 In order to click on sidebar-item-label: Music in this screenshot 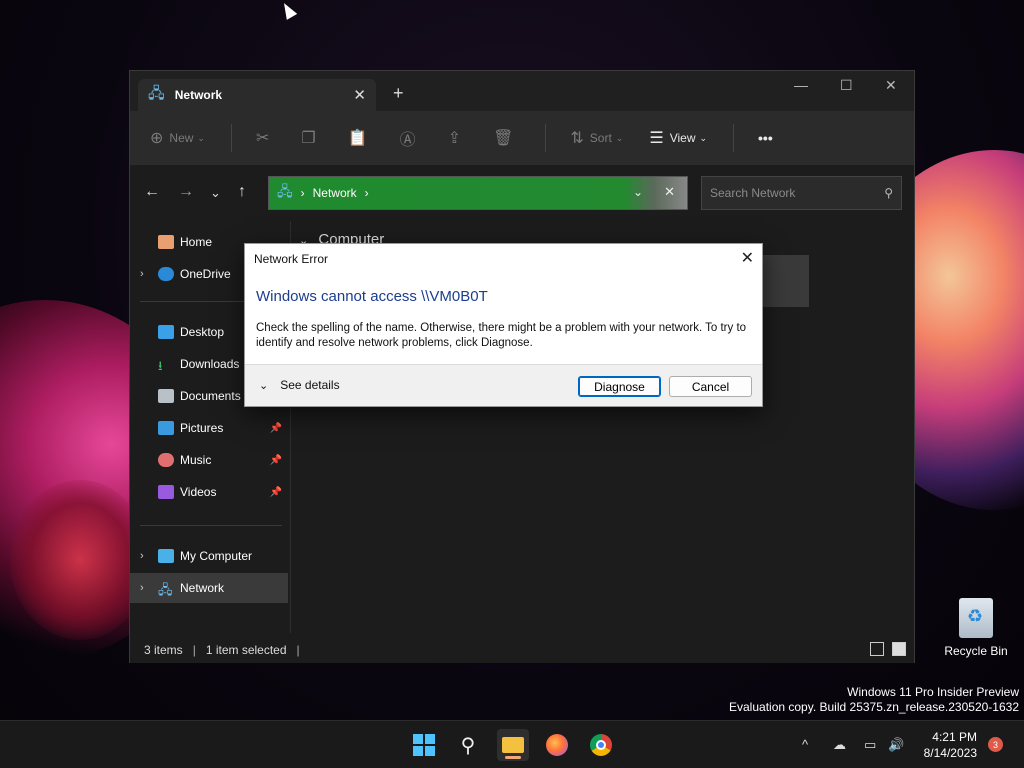, I will do `click(196, 460)`.